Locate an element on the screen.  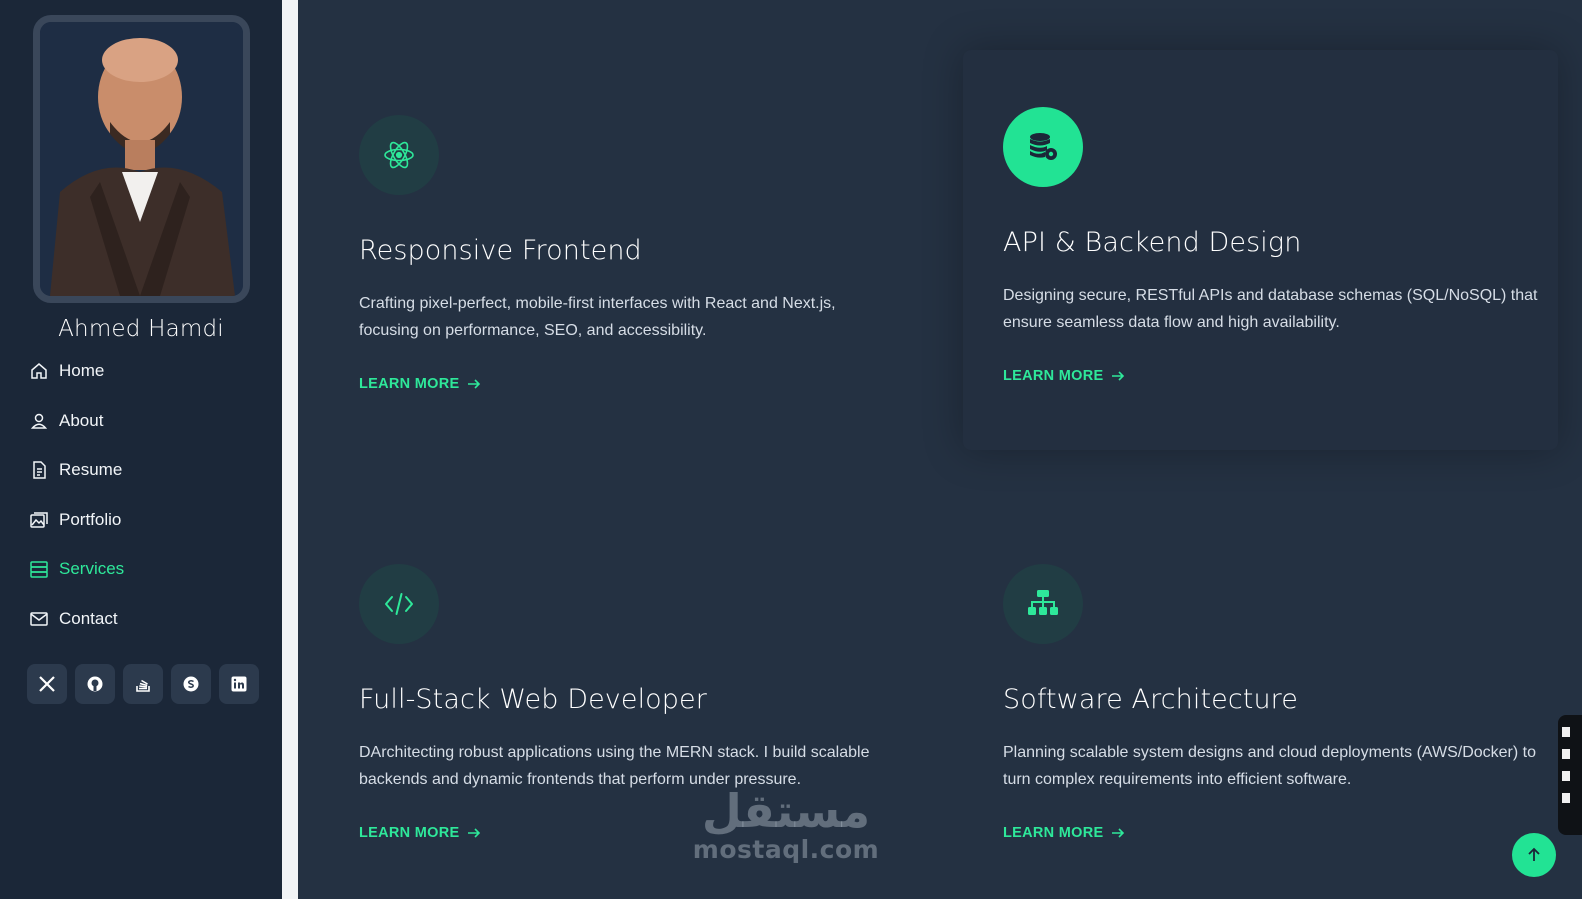
social-links is located at coordinates (143, 684).